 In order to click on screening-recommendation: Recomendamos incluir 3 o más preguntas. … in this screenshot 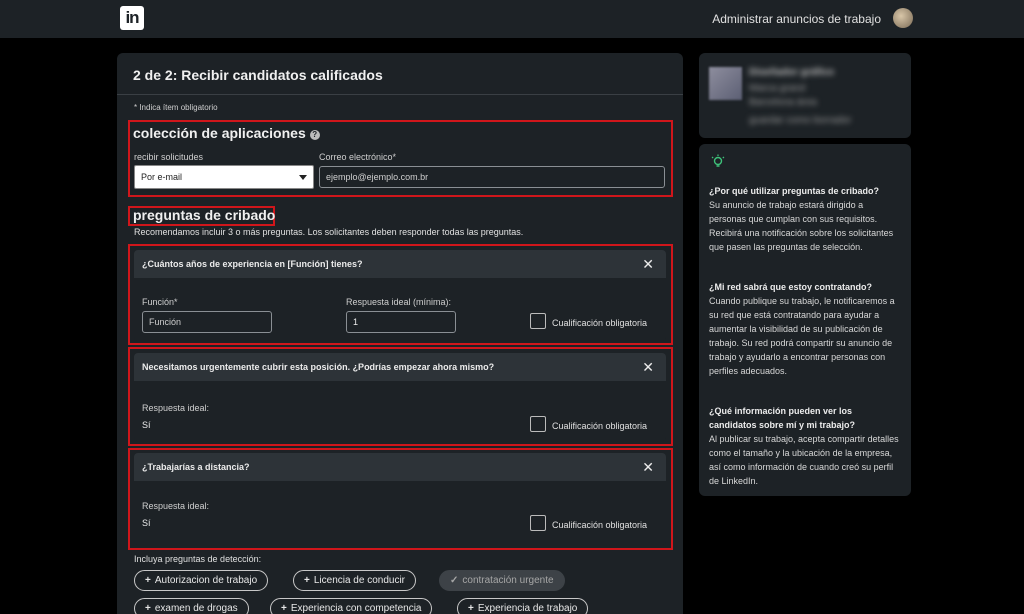, I will do `click(329, 232)`.